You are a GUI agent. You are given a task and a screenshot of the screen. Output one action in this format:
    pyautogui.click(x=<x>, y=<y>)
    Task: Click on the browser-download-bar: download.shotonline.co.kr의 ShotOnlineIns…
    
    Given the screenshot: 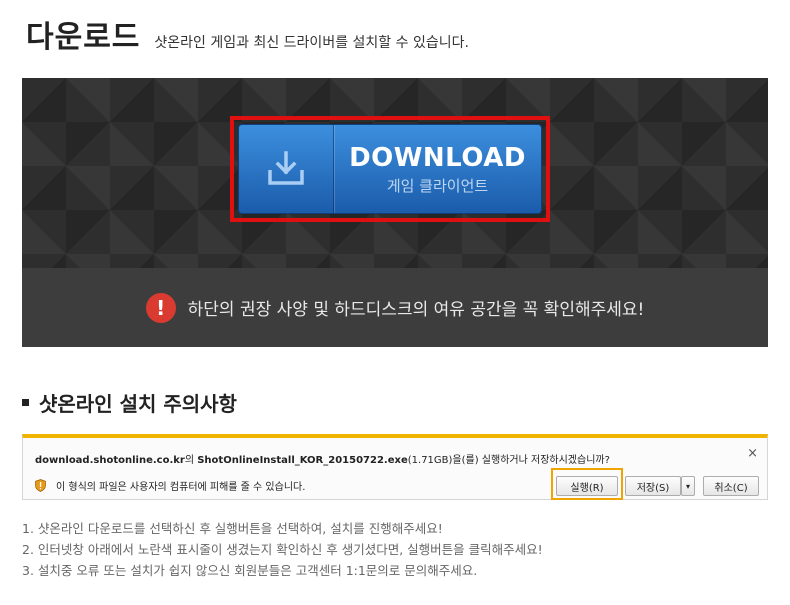 What is the action you would take?
    pyautogui.click(x=395, y=467)
    